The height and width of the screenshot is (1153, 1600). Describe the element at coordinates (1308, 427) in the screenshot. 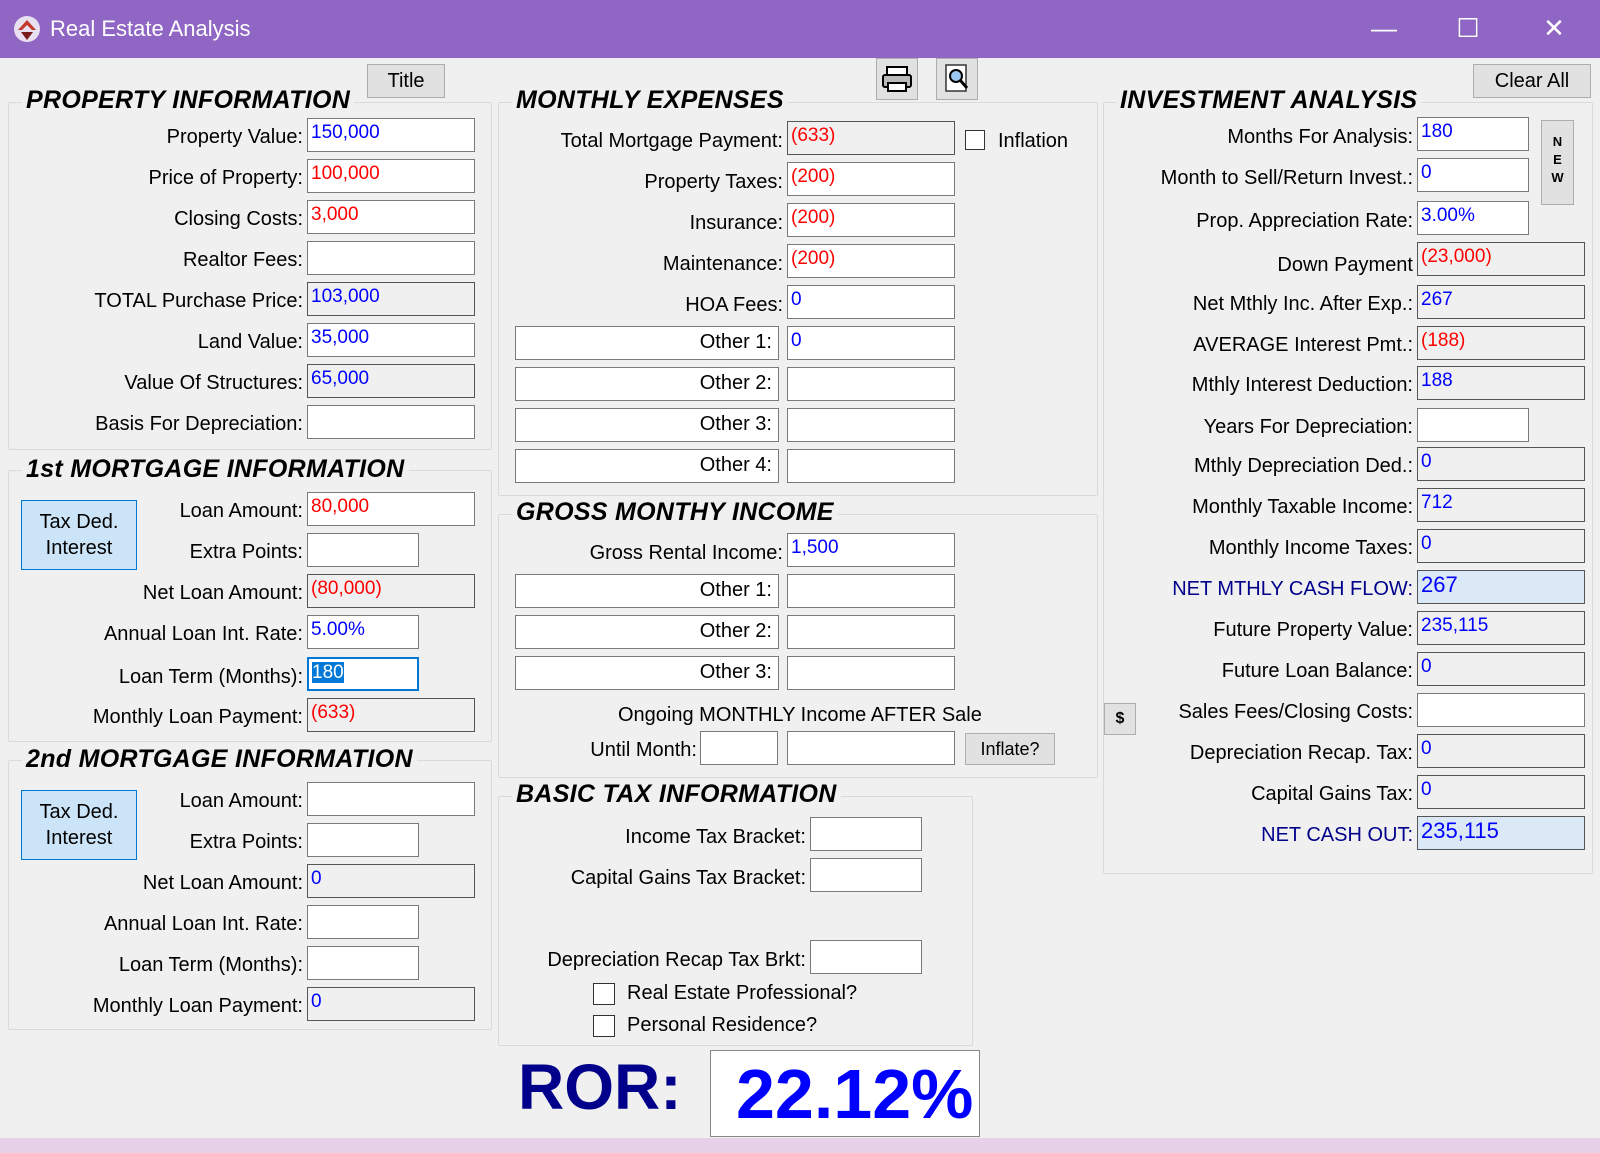

I see `years-depreciation-label: Years For Depreciation:` at that location.